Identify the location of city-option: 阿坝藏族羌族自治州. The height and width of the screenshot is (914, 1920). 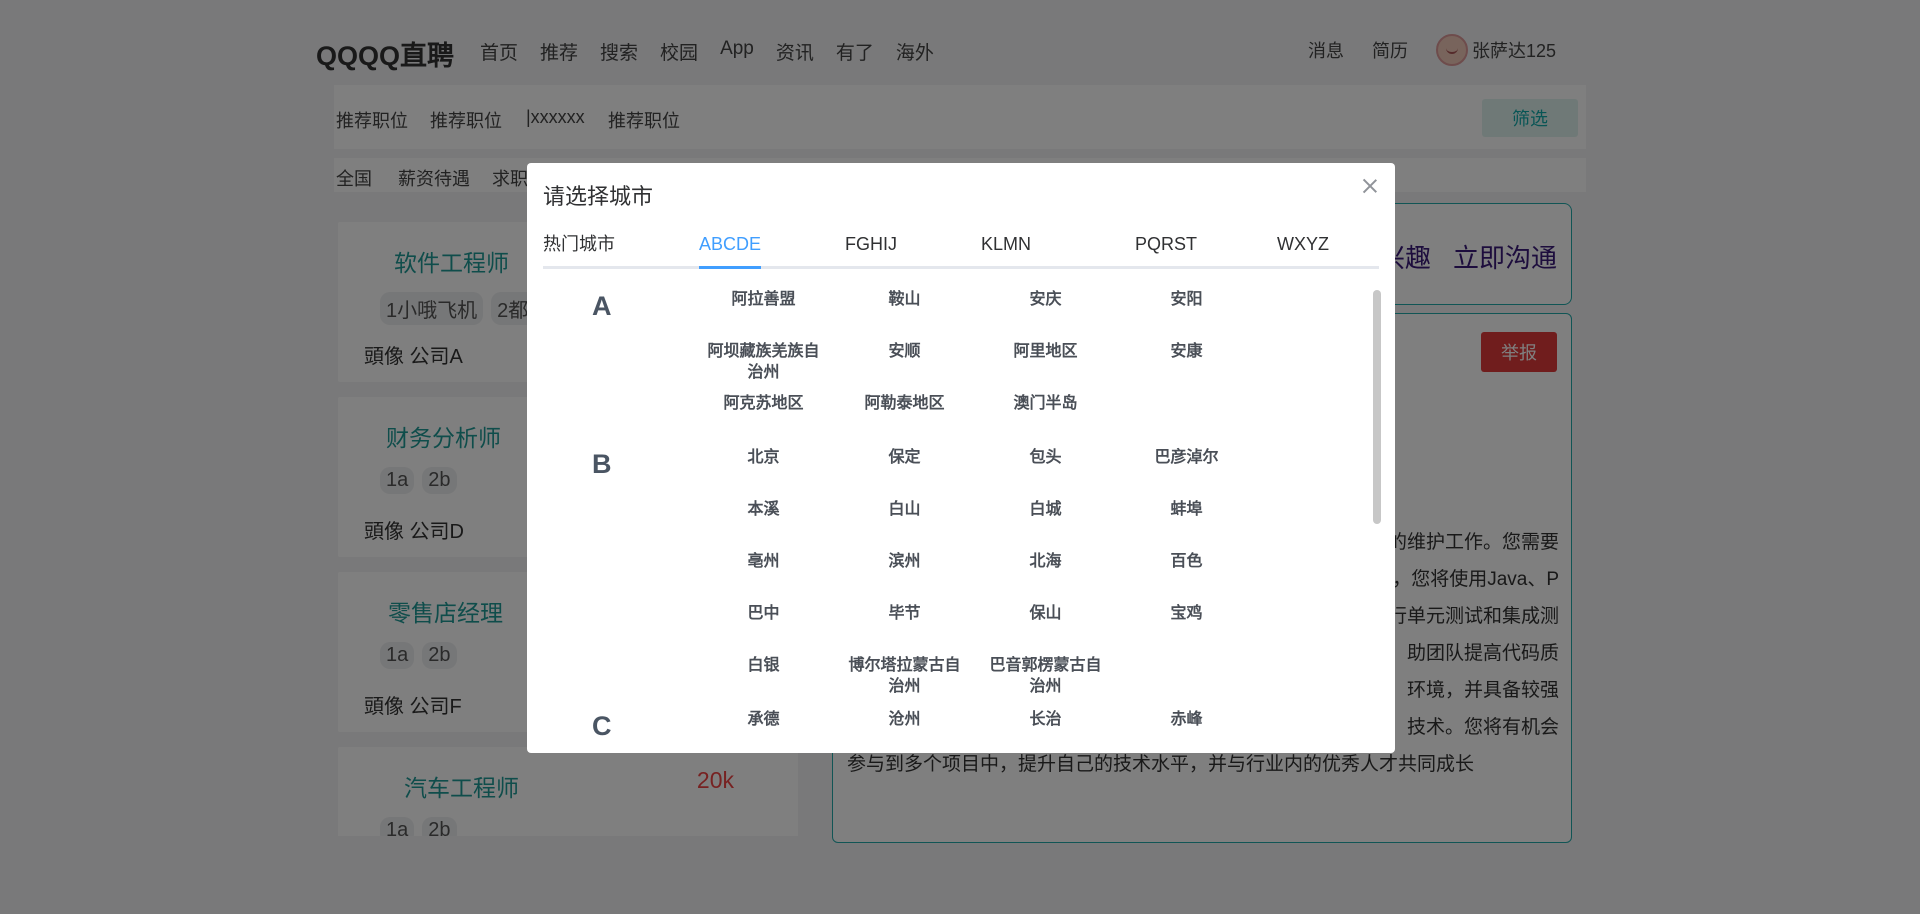
(763, 367).